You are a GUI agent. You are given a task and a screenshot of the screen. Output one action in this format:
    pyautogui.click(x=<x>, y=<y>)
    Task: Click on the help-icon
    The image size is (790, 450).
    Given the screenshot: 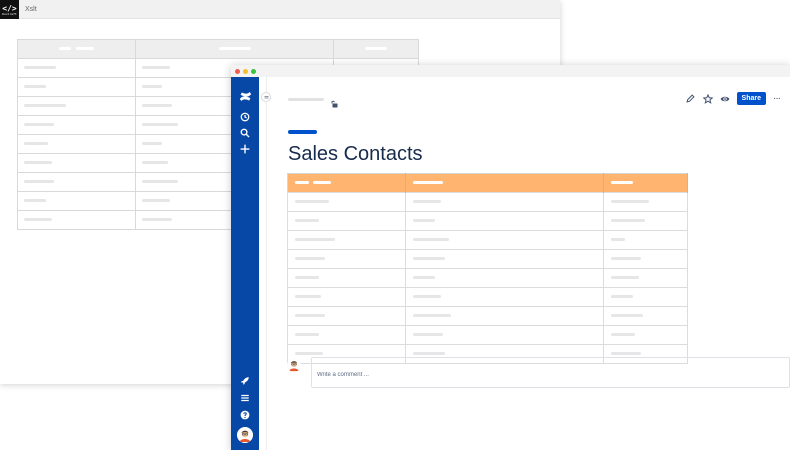 What is the action you would take?
    pyautogui.click(x=245, y=415)
    